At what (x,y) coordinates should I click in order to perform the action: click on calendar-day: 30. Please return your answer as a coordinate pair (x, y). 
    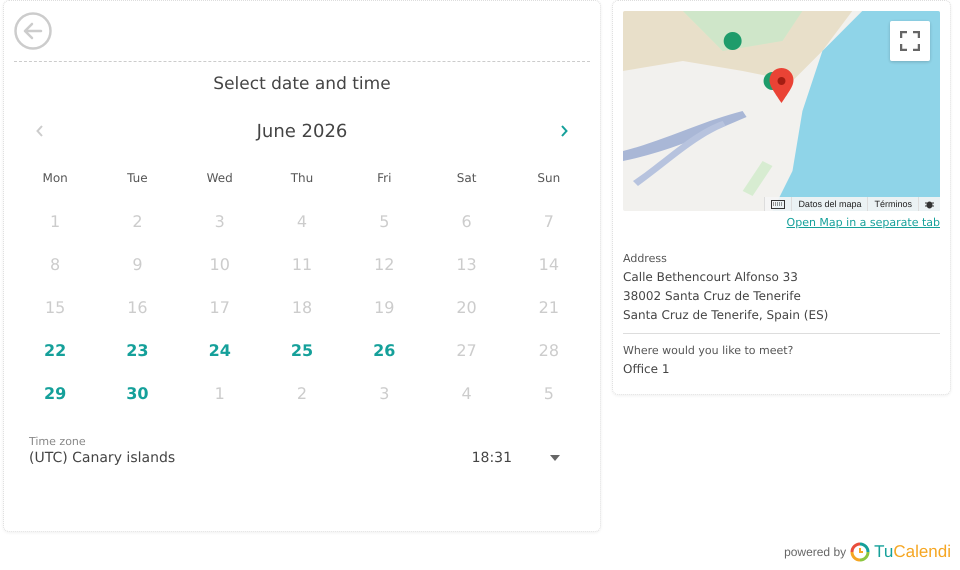
    Looking at the image, I should click on (137, 393).